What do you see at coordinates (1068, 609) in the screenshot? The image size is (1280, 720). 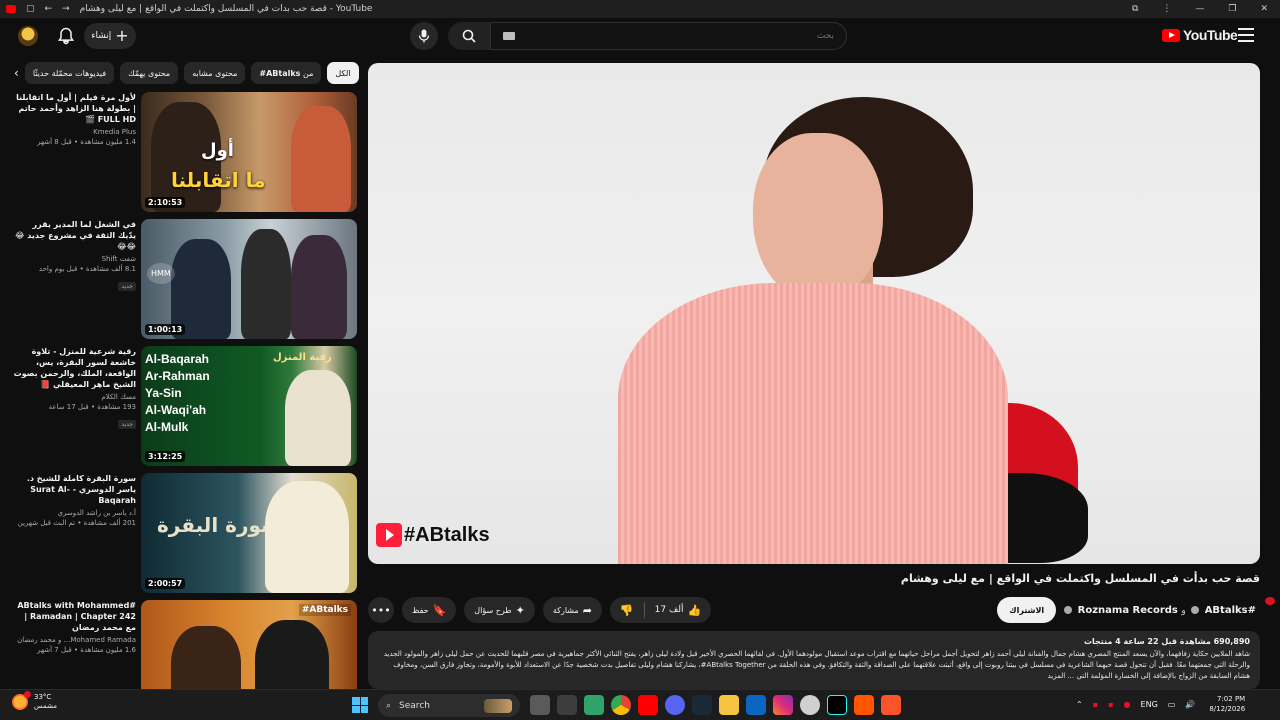 I see `verified-icon` at bounding box center [1068, 609].